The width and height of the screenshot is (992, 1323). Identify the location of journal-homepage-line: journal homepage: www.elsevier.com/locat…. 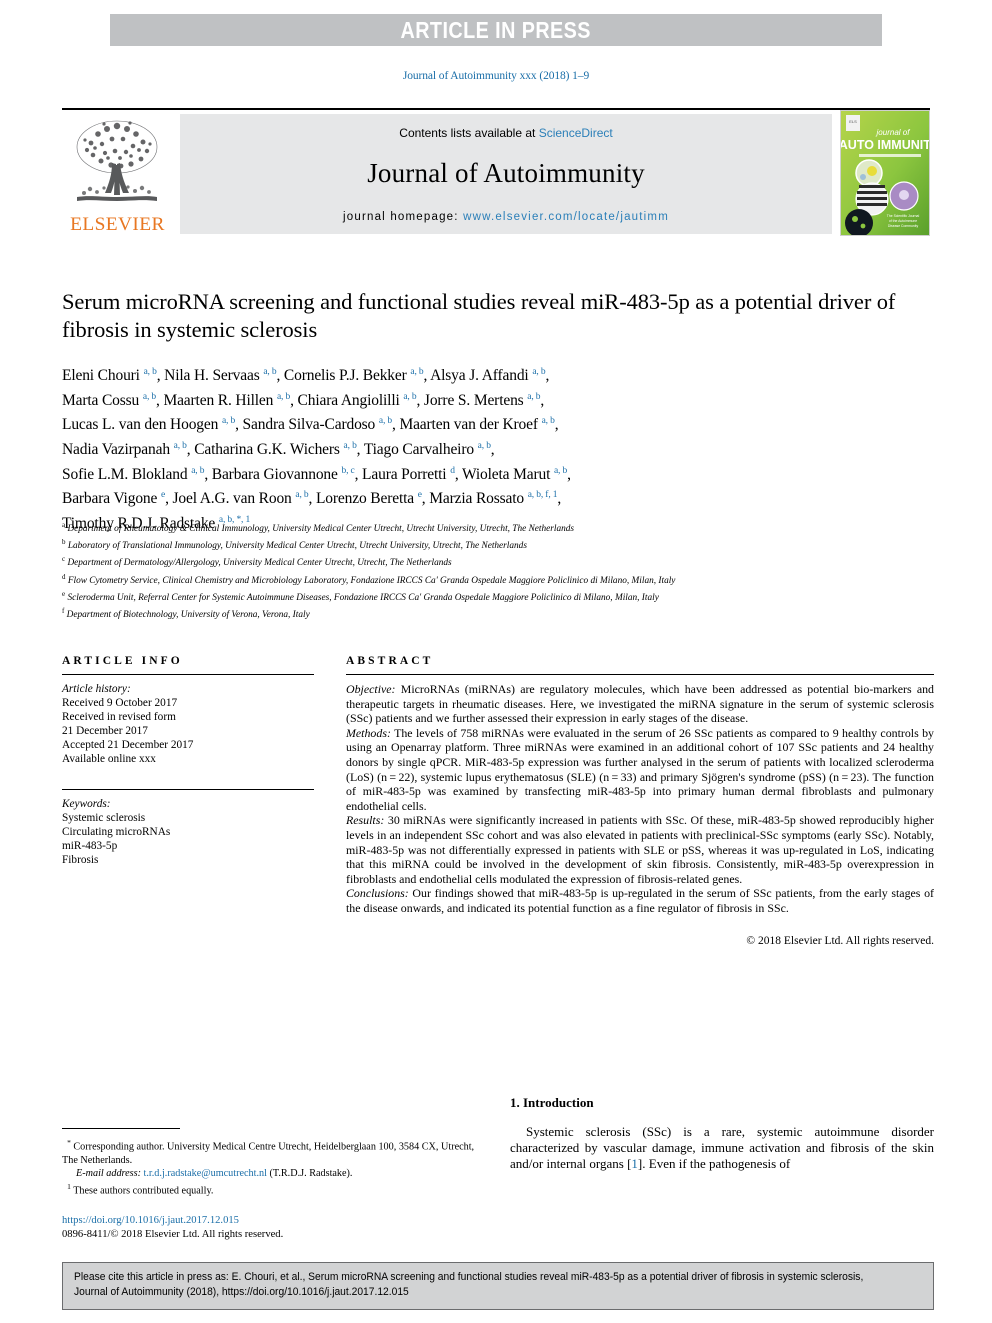
(506, 217).